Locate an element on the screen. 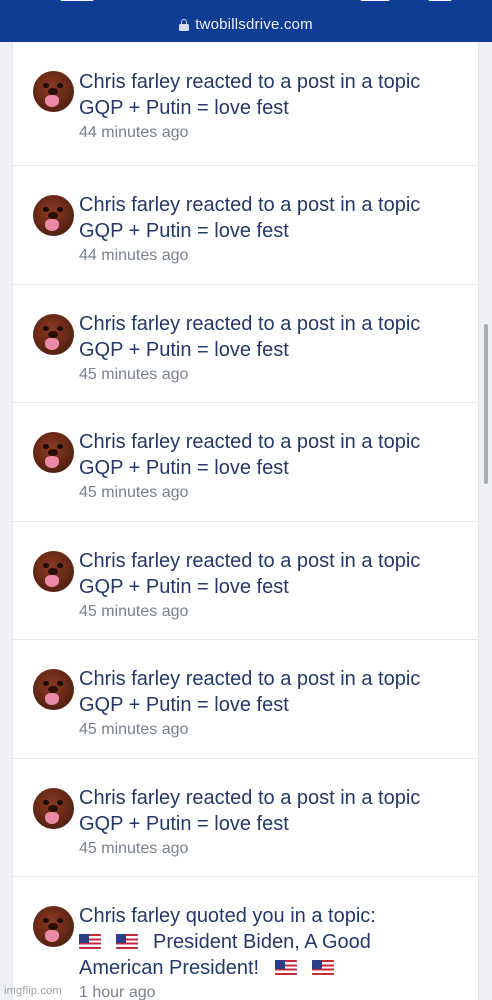 The width and height of the screenshot is (492, 1000). topic-title-text: President Biden, A Good is located at coordinates (262, 942).